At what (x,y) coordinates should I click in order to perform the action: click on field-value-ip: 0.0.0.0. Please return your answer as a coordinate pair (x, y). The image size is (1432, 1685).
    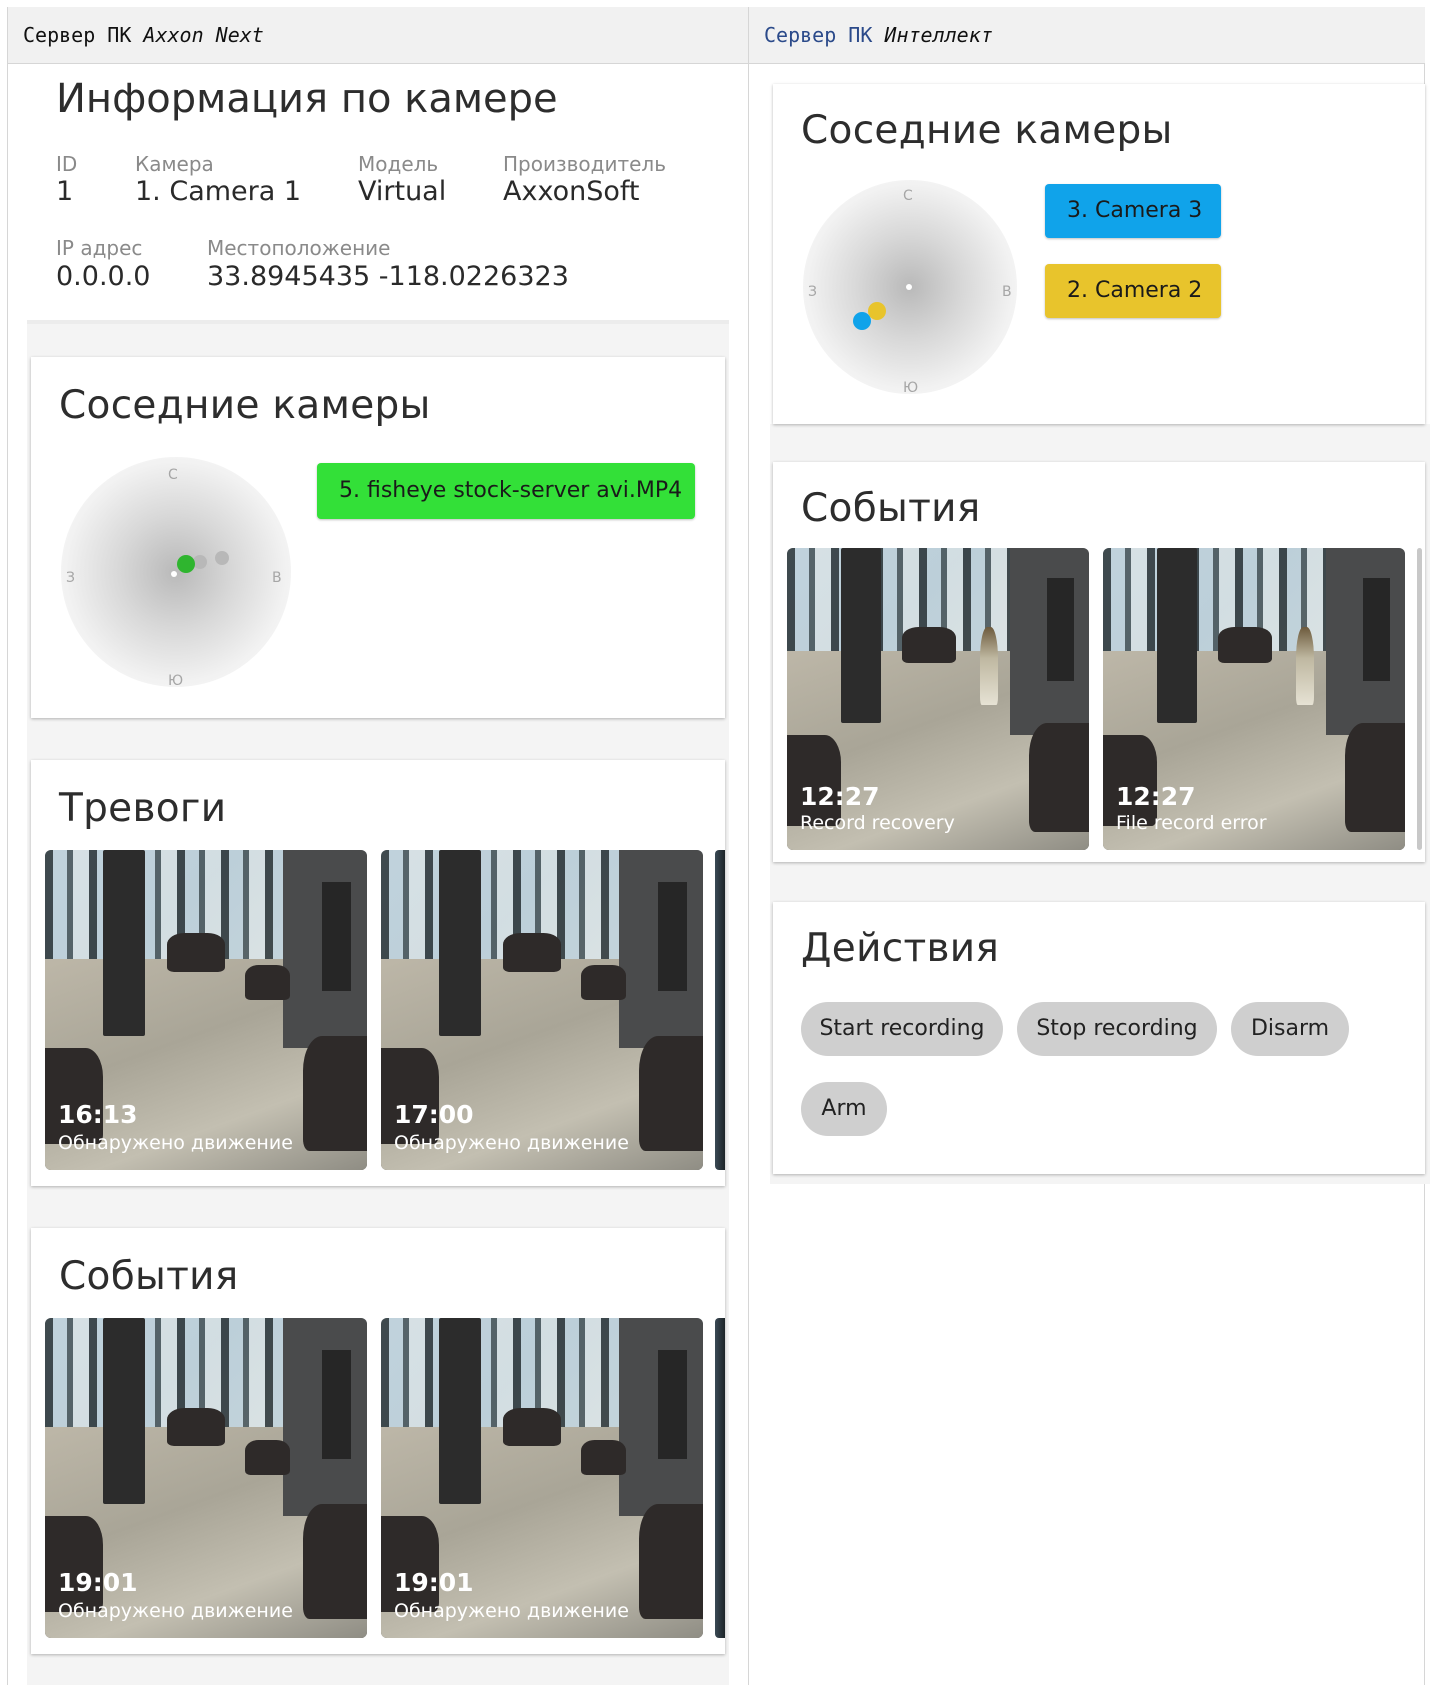
    Looking at the image, I should click on (103, 276).